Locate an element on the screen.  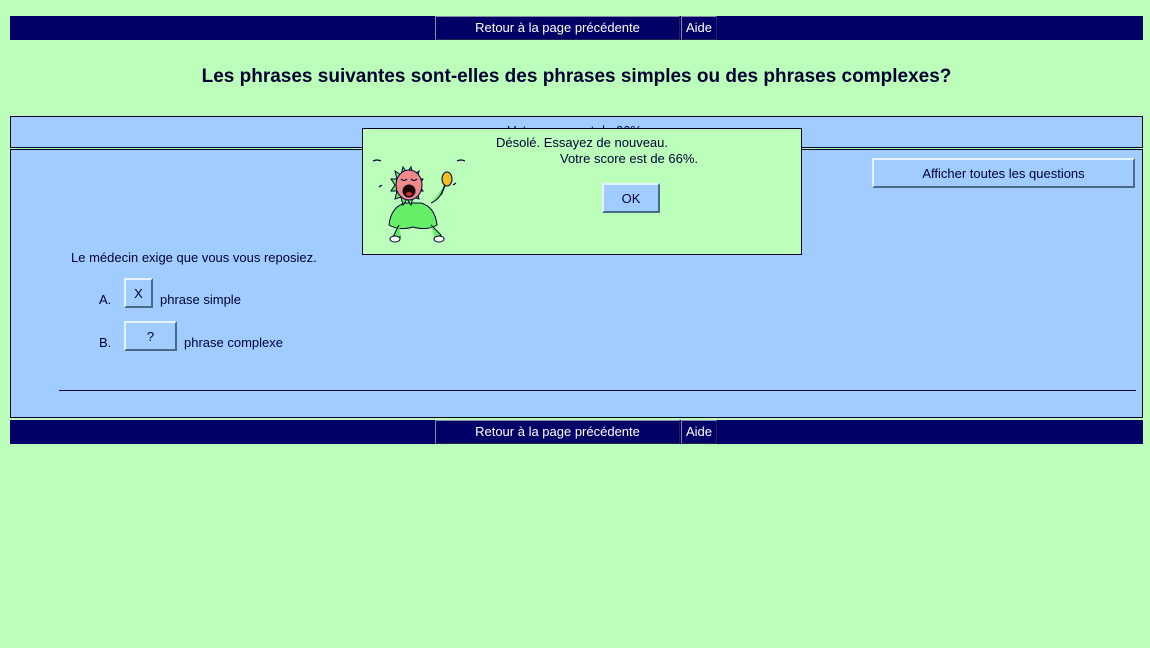
answer-label: phrase simple is located at coordinates (200, 299).